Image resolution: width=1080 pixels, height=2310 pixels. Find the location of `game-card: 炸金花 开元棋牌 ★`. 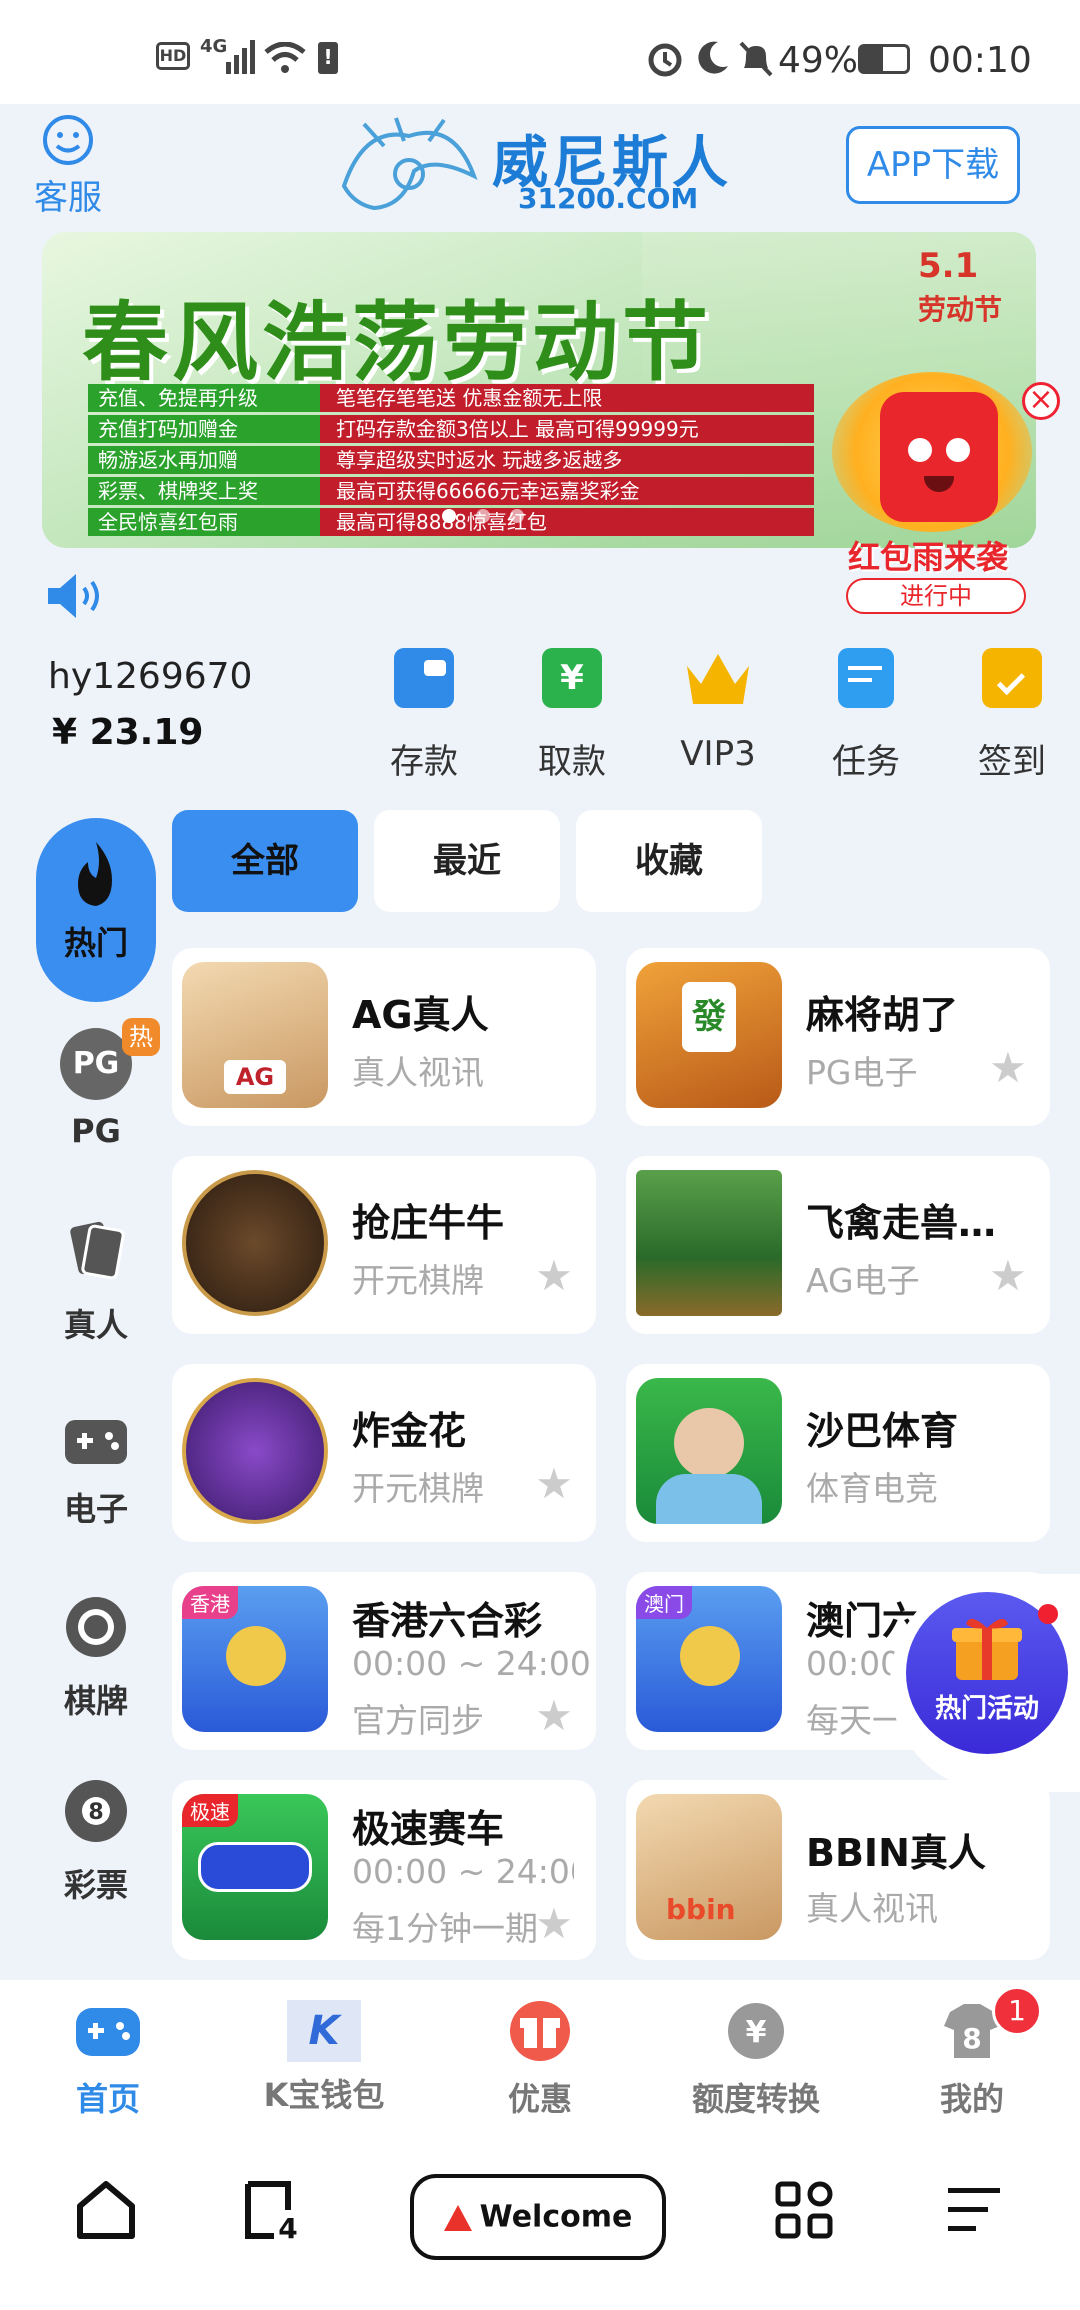

game-card: 炸金花 开元棋牌 ★ is located at coordinates (384, 1453).